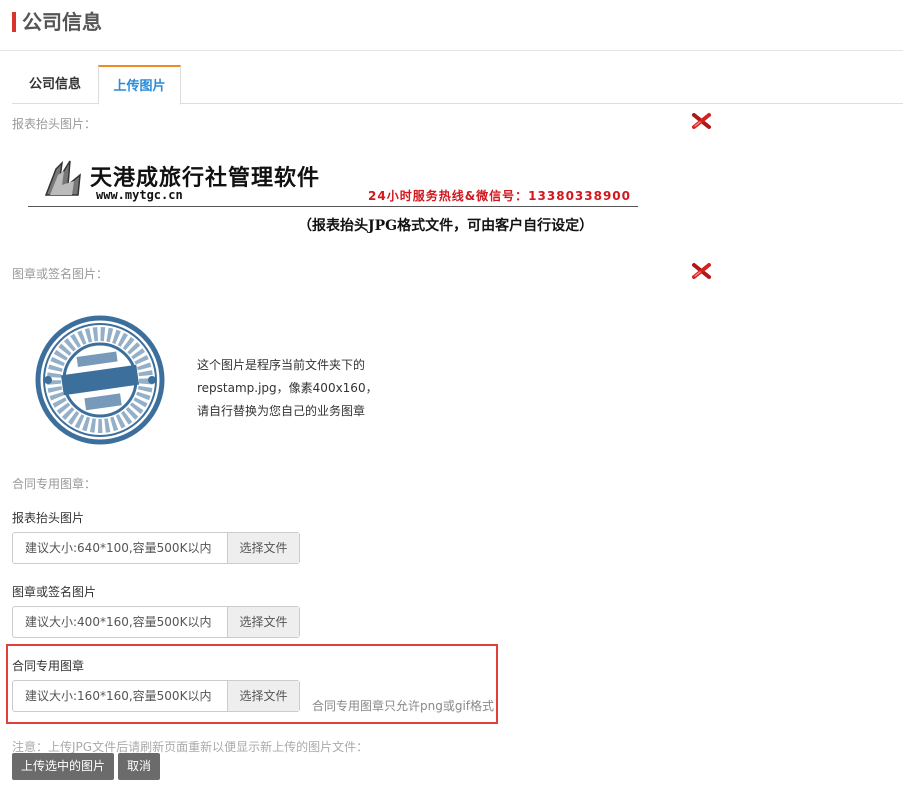  What do you see at coordinates (446, 226) in the screenshot?
I see `banner-note: （报表抬头JPG格式文件，可由客户自行设定）` at bounding box center [446, 226].